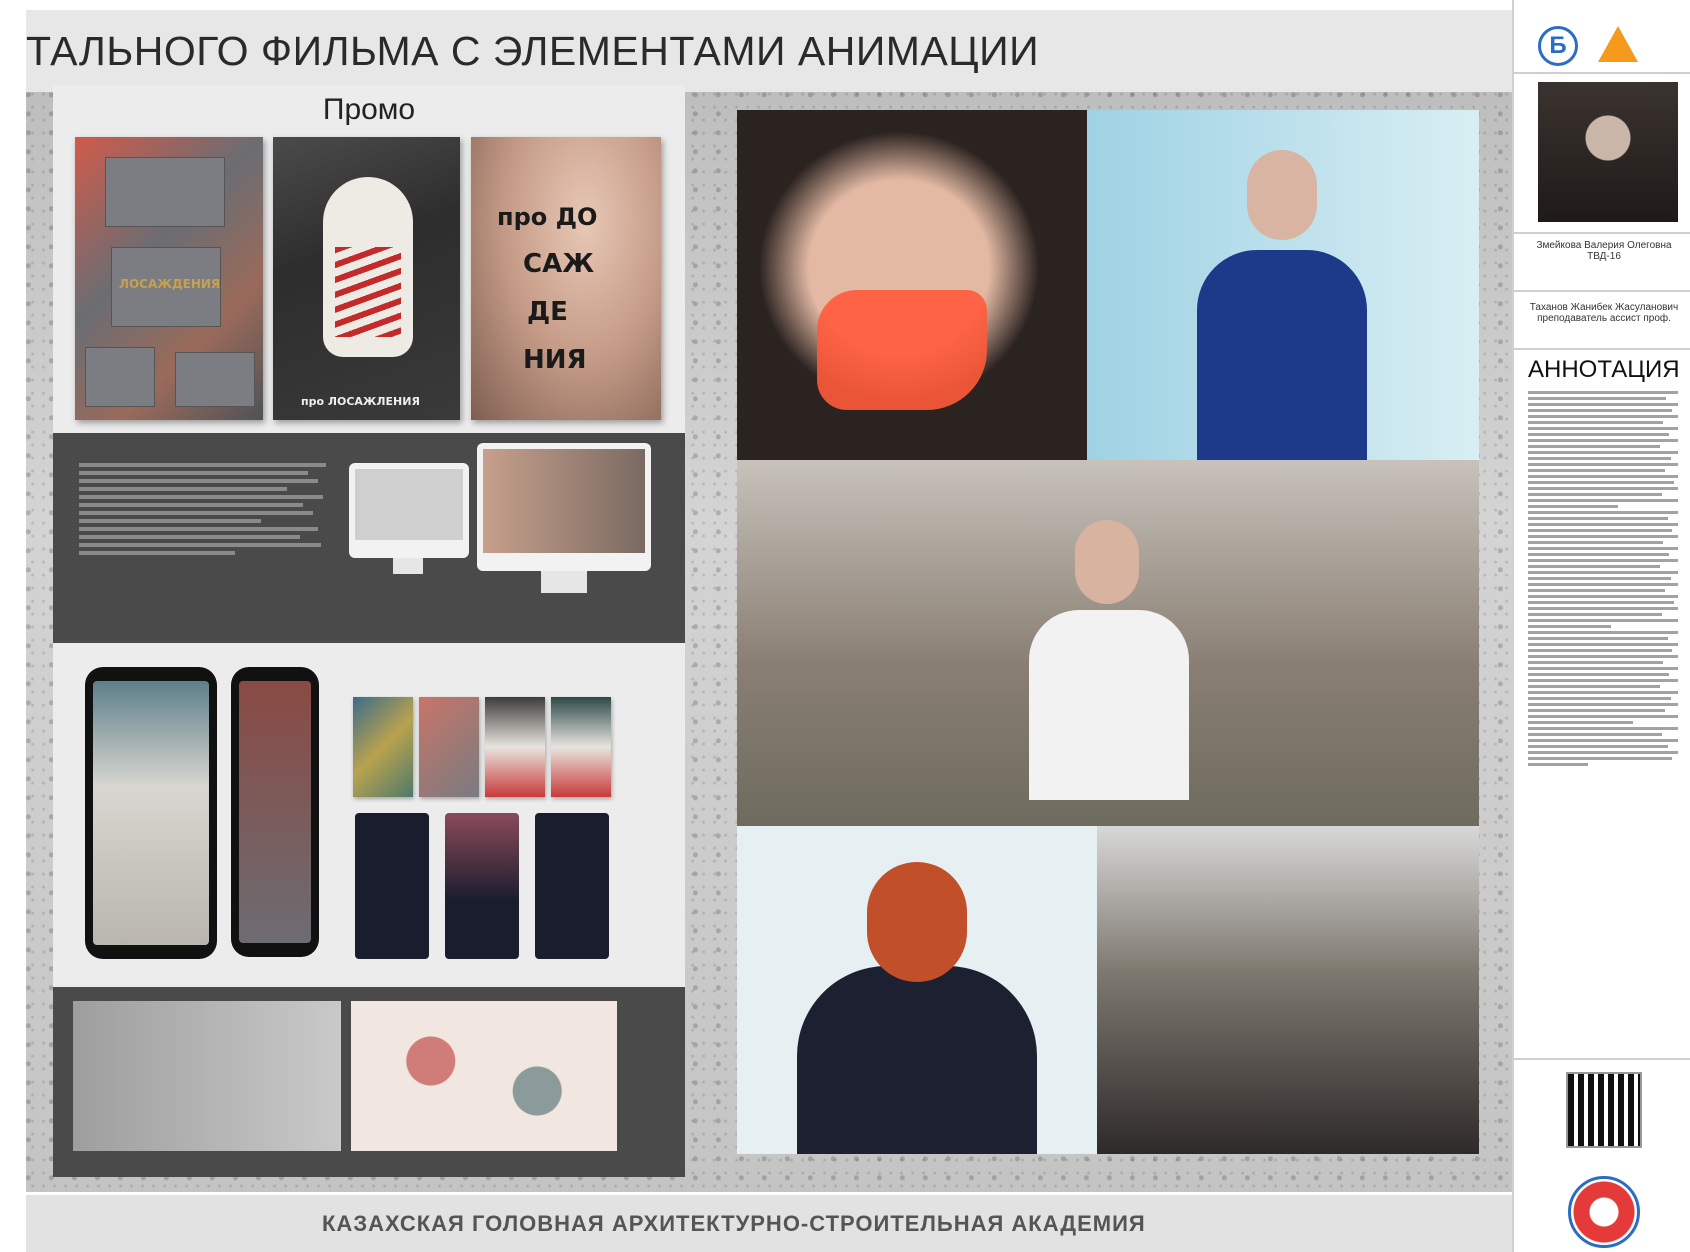 The height and width of the screenshot is (1252, 1690). I want to click on poster-3: про ДО САЖ ДЕ НИЯ, so click(566, 278).